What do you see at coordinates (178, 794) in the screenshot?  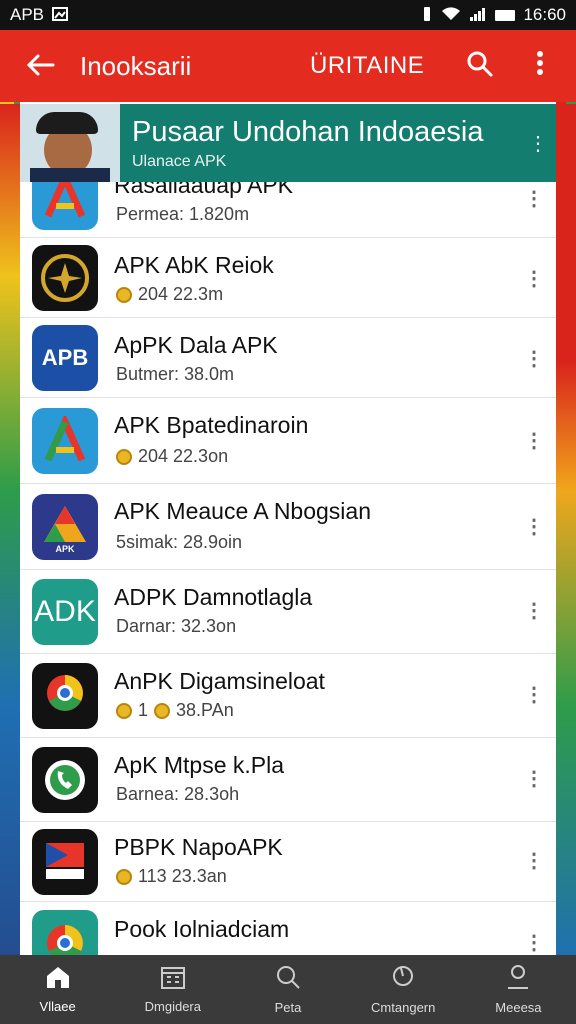 I see `app-meta: Barnea: 28.3oh` at bounding box center [178, 794].